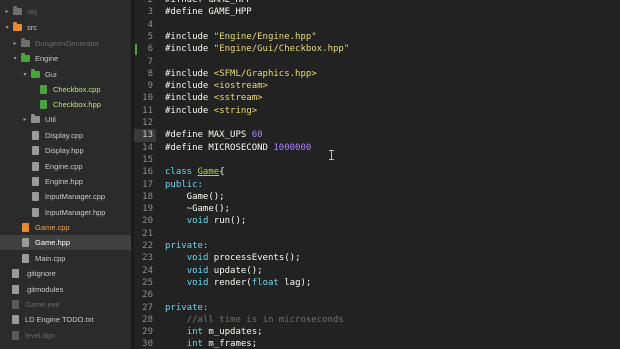  What do you see at coordinates (377, 343) in the screenshot?
I see `code-line: 30 int m_frames;` at bounding box center [377, 343].